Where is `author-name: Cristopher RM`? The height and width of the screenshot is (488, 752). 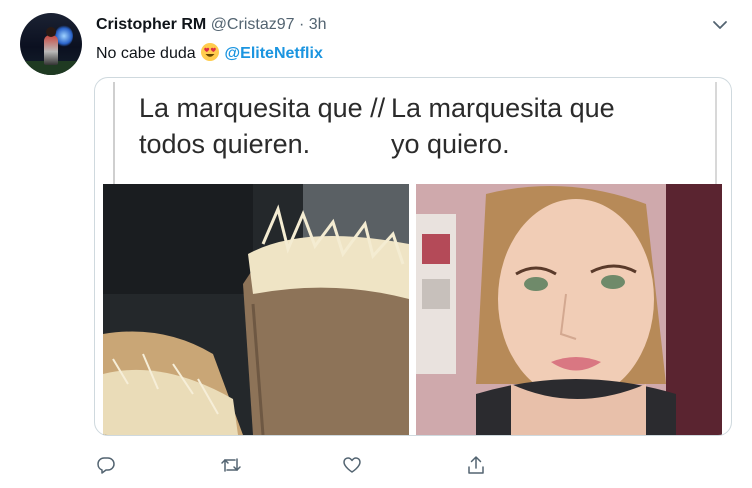 author-name: Cristopher RM is located at coordinates (151, 24).